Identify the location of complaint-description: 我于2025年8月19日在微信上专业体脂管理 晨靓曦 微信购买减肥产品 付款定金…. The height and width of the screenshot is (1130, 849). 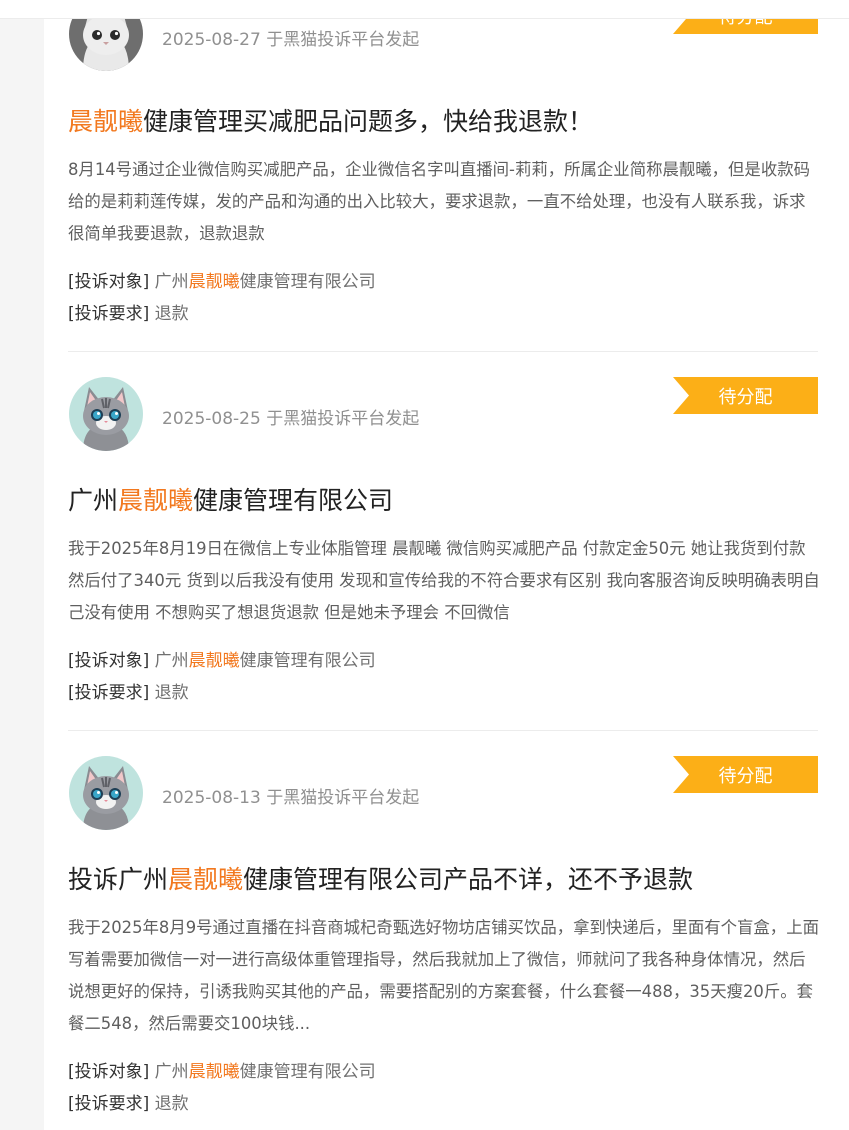
(444, 580).